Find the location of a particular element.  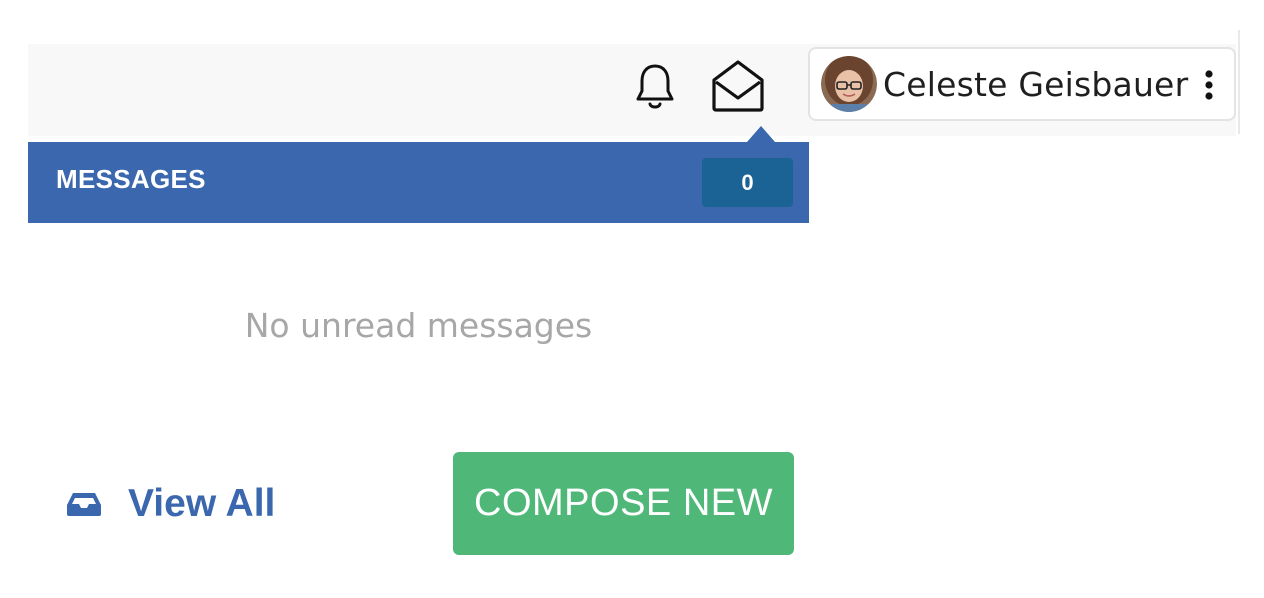

vertical-ellipsis-icon is located at coordinates (1209, 85).